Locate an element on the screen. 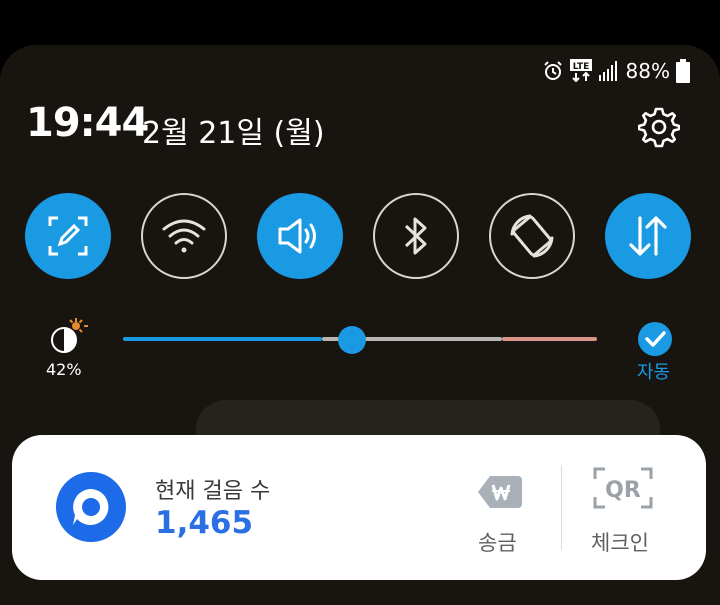 The image size is (720, 605). qr-text: QR is located at coordinates (623, 490).